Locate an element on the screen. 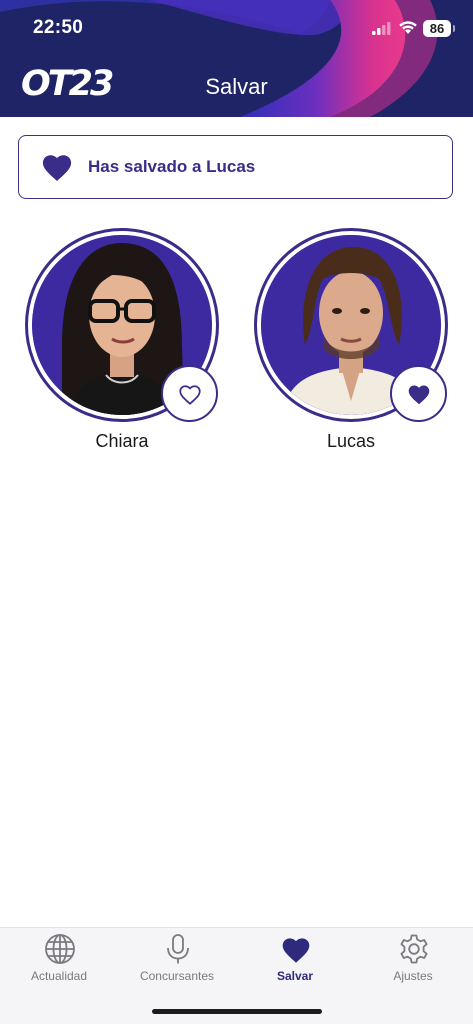 This screenshot has width=473, height=1024. contestant-name: Lucas is located at coordinates (351, 441).